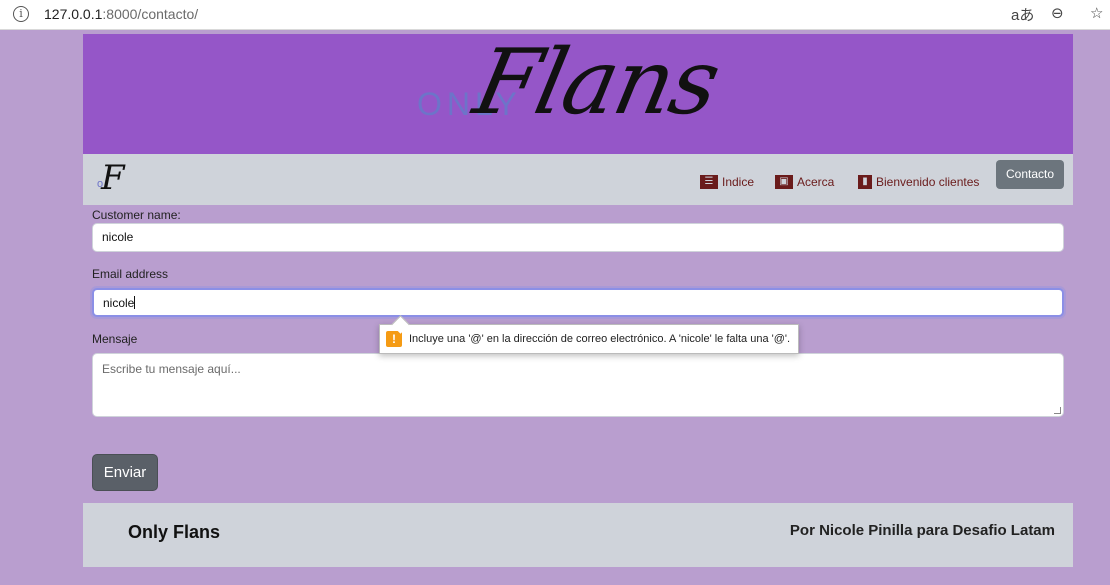  Describe the element at coordinates (119, 303) in the screenshot. I see `email-input-value: nicole` at that location.